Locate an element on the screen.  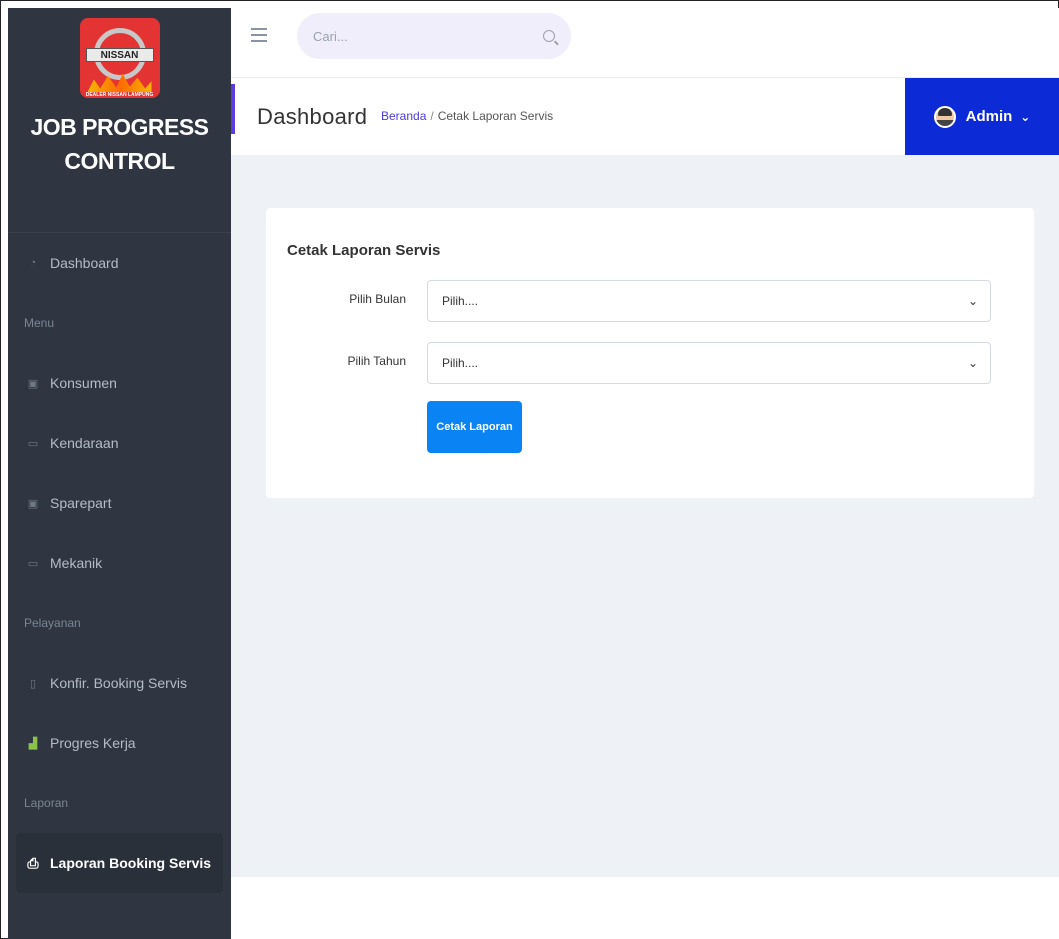
sidebar-section-menu: Menu is located at coordinates (39, 323).